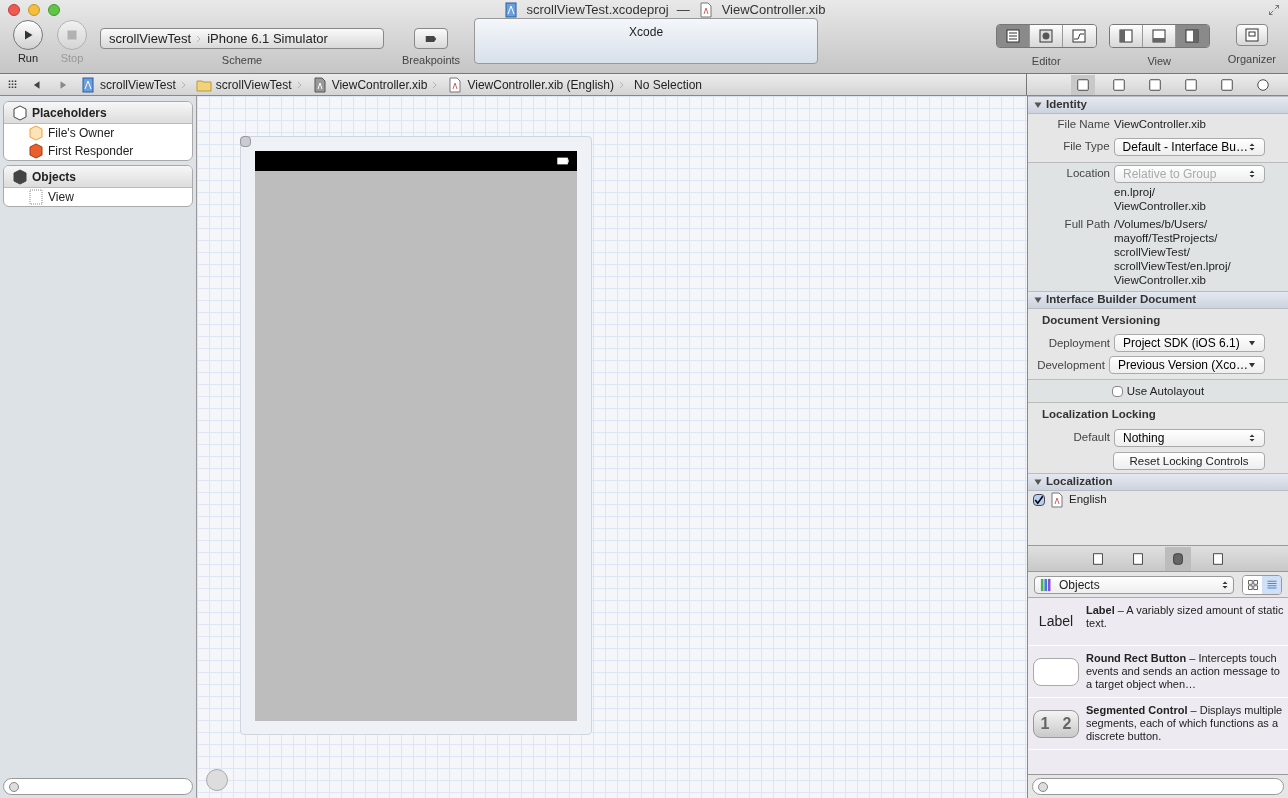  What do you see at coordinates (63, 84) in the screenshot?
I see `right-triangle-icon` at bounding box center [63, 84].